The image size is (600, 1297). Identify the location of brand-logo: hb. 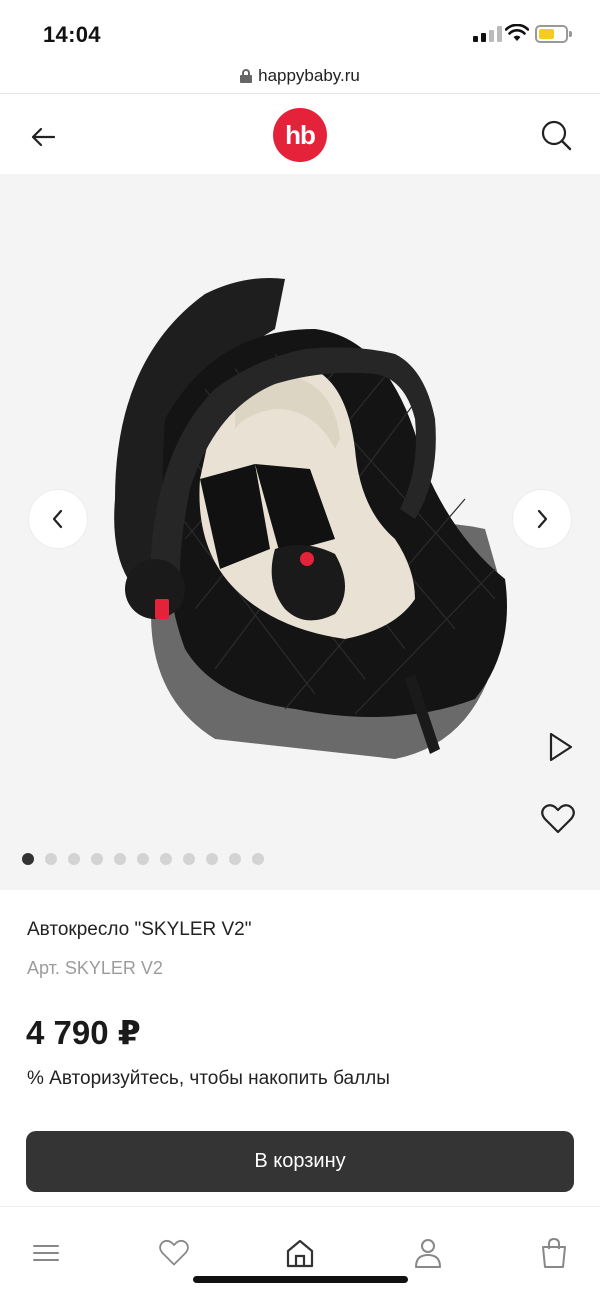
(300, 135).